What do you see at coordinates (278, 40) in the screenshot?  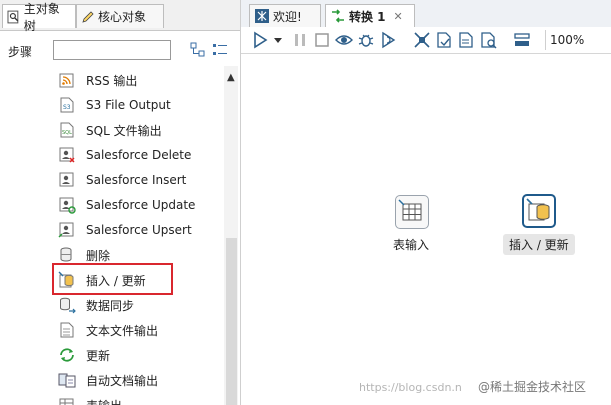 I see `run-dropdown-icon` at bounding box center [278, 40].